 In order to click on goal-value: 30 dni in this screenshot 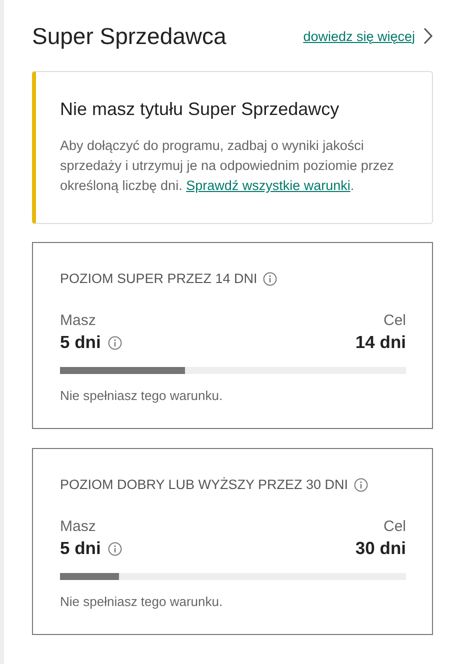, I will do `click(380, 548)`.